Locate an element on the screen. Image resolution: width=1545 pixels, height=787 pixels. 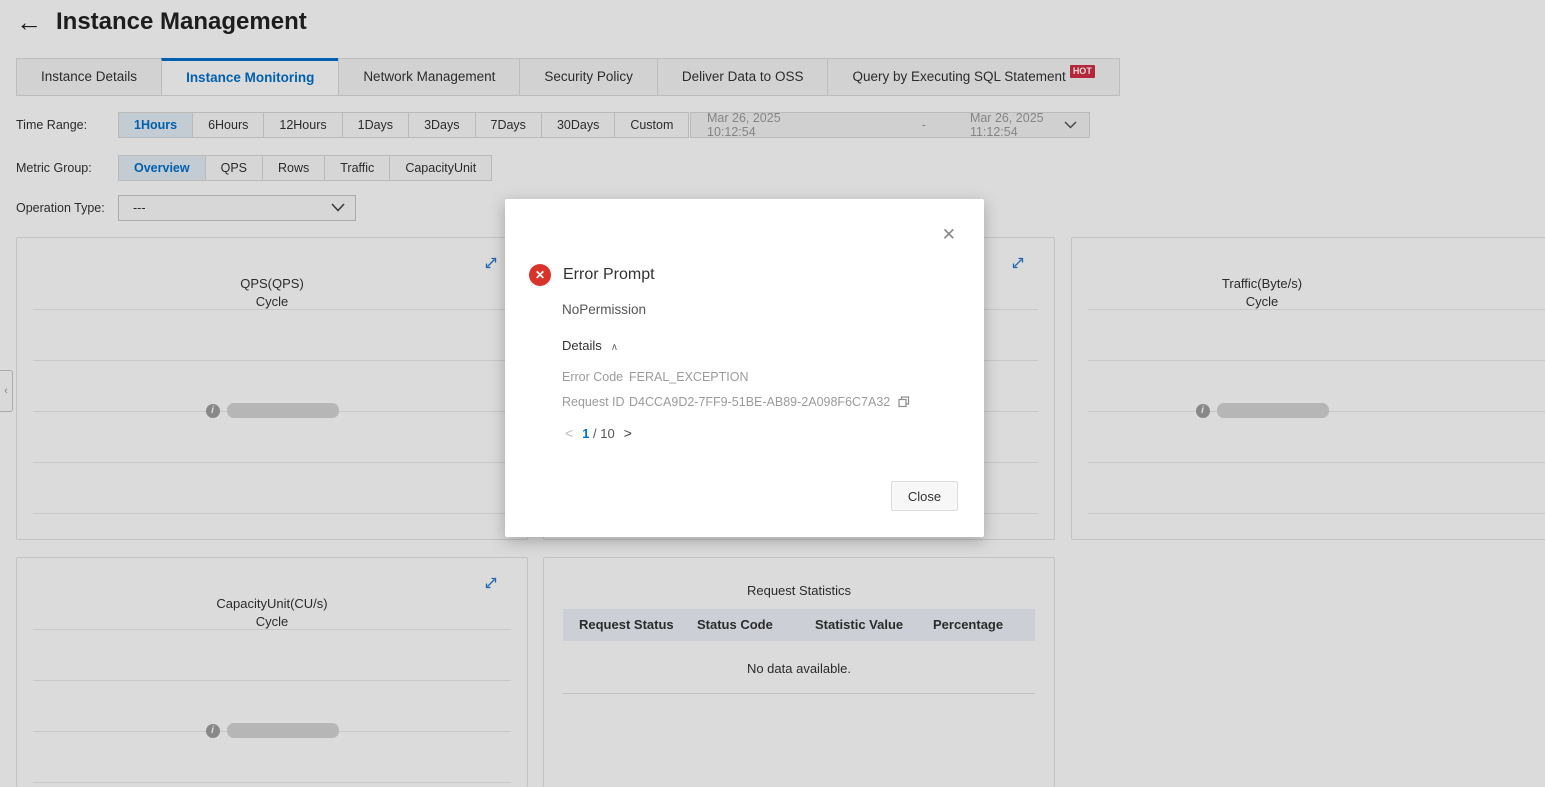
error-code-label: Error Code is located at coordinates (593, 377).